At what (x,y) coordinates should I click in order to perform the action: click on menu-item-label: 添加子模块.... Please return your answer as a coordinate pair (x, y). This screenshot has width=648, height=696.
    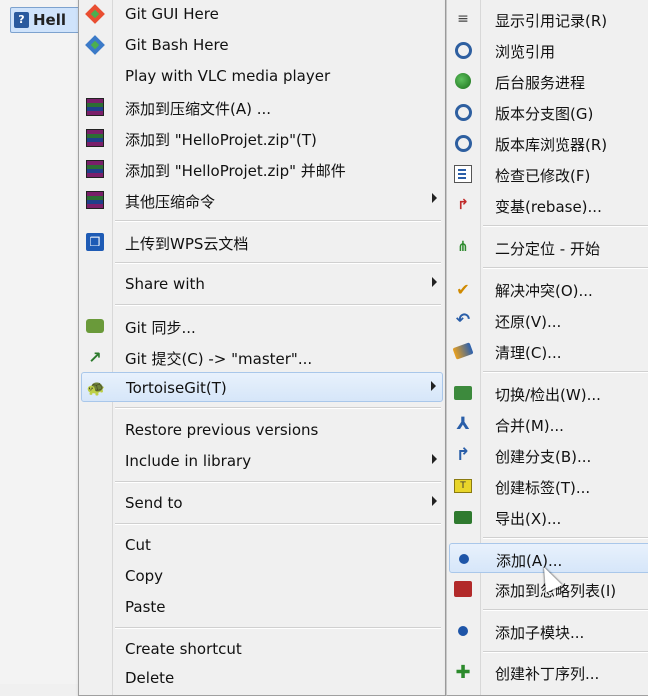
    Looking at the image, I should click on (540, 633).